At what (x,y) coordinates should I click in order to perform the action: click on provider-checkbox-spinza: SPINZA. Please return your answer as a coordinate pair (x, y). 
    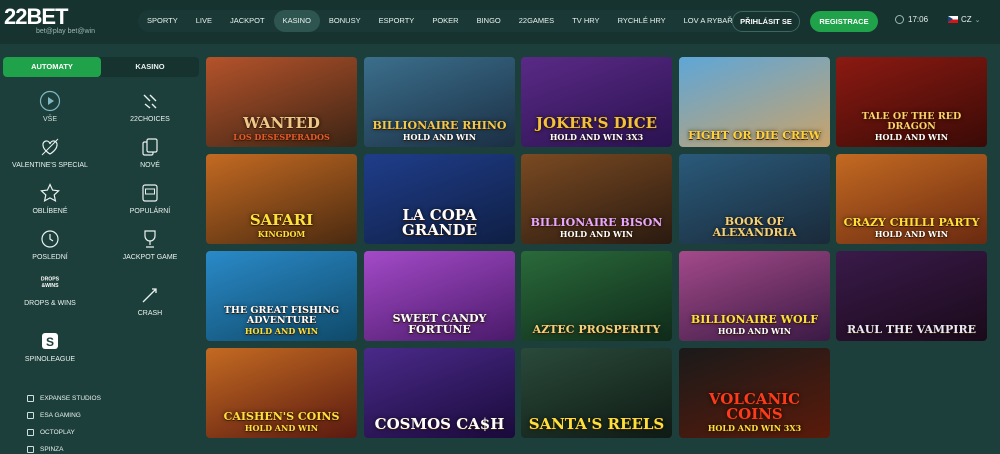
    Looking at the image, I should click on (64, 447).